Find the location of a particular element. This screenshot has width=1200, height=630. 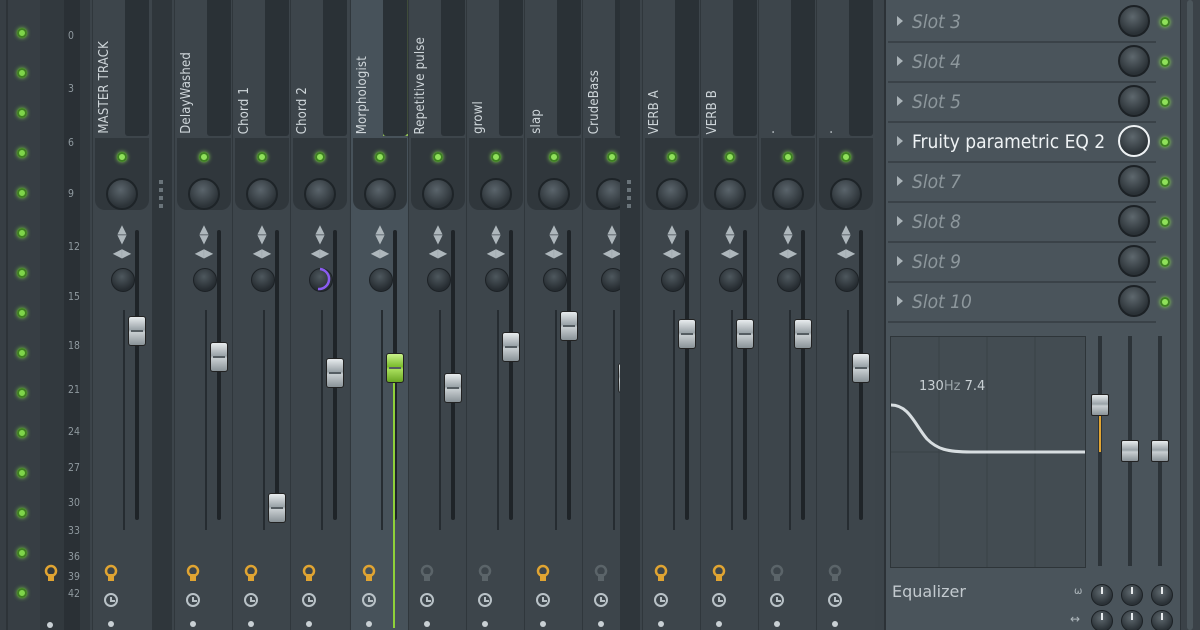

fx-scrollbar-rail is located at coordinates (1190, 315).